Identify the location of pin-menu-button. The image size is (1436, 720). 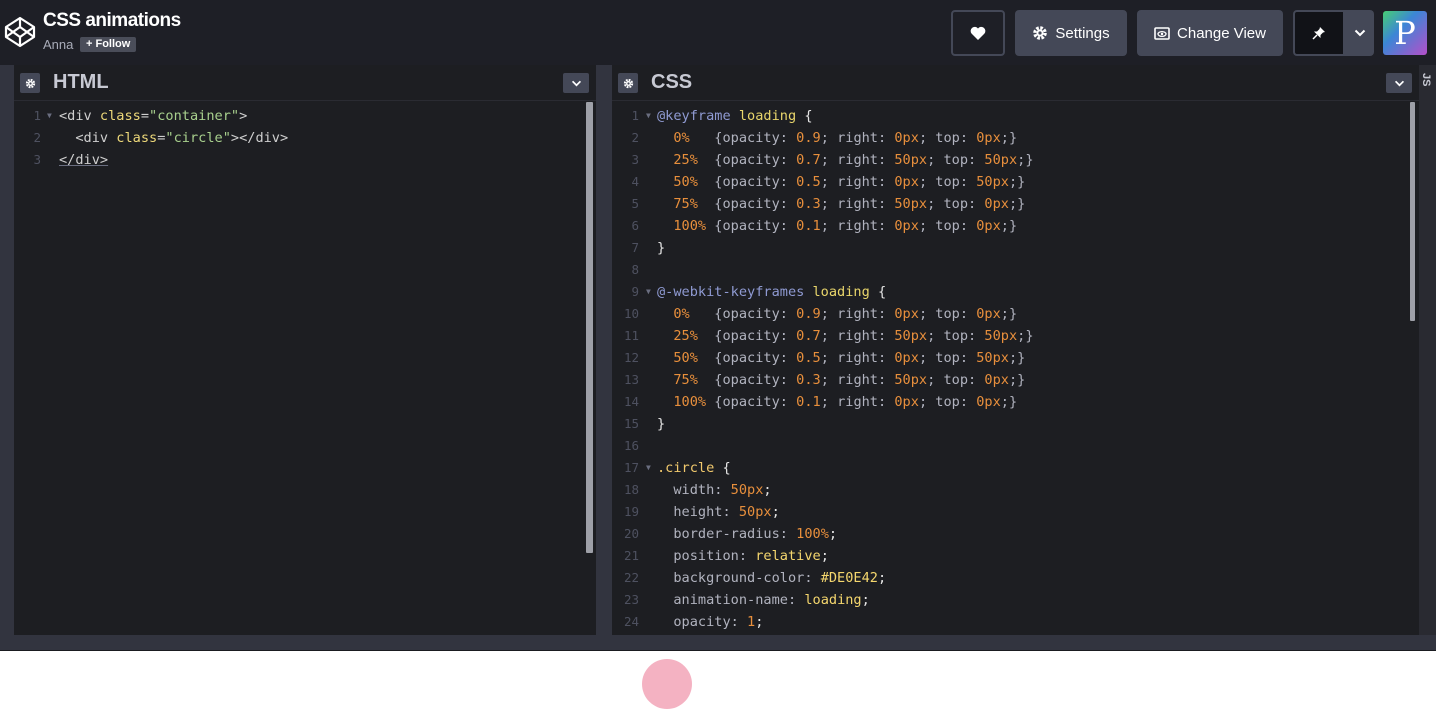
(1359, 33).